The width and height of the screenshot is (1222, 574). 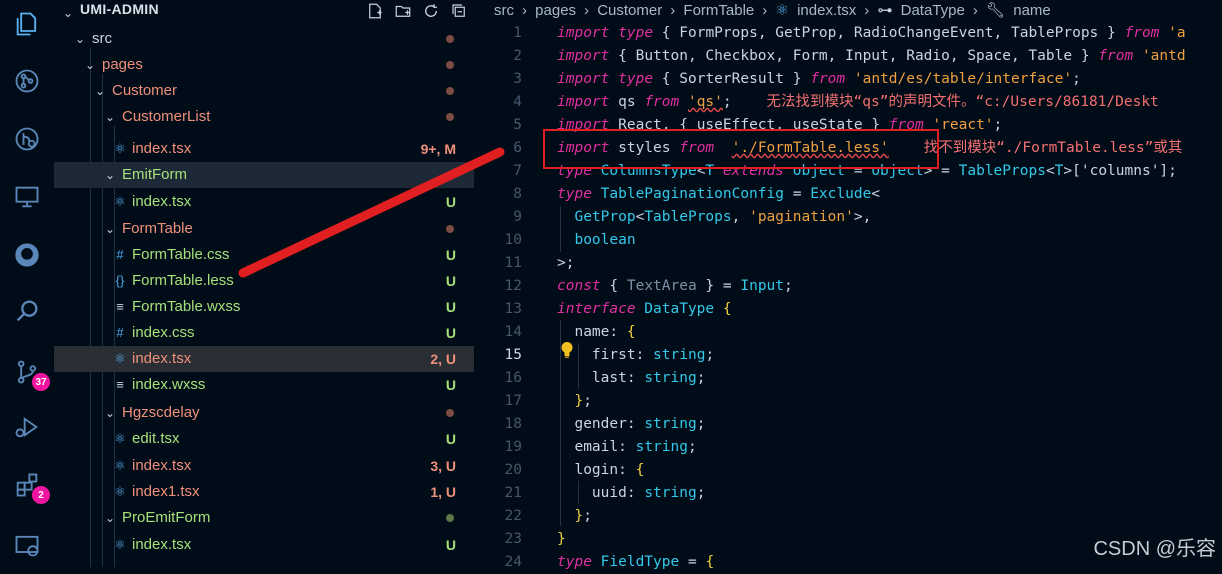 What do you see at coordinates (27, 24) in the screenshot?
I see `files-icon` at bounding box center [27, 24].